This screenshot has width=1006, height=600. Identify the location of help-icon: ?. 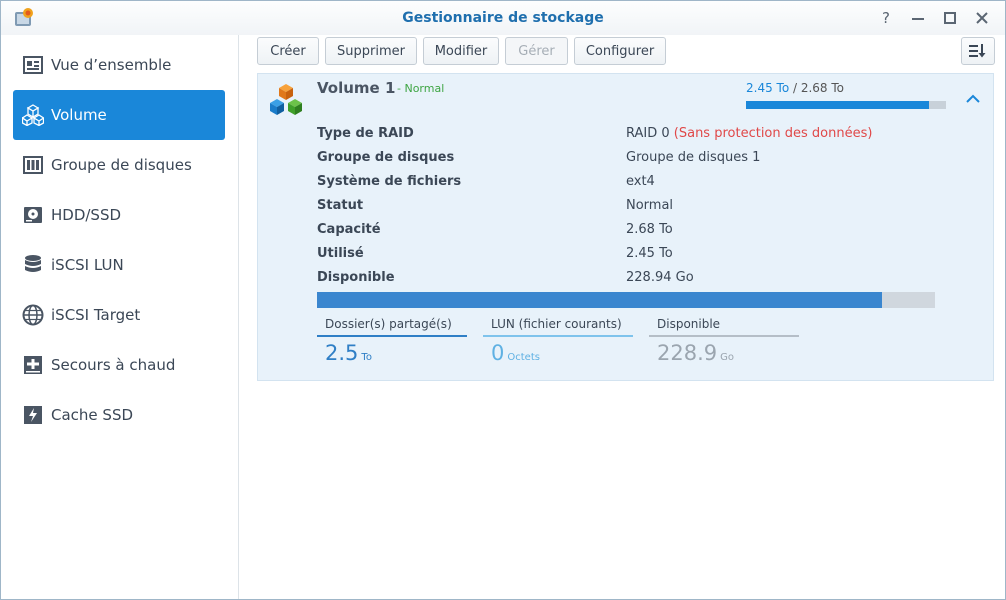
(886, 18).